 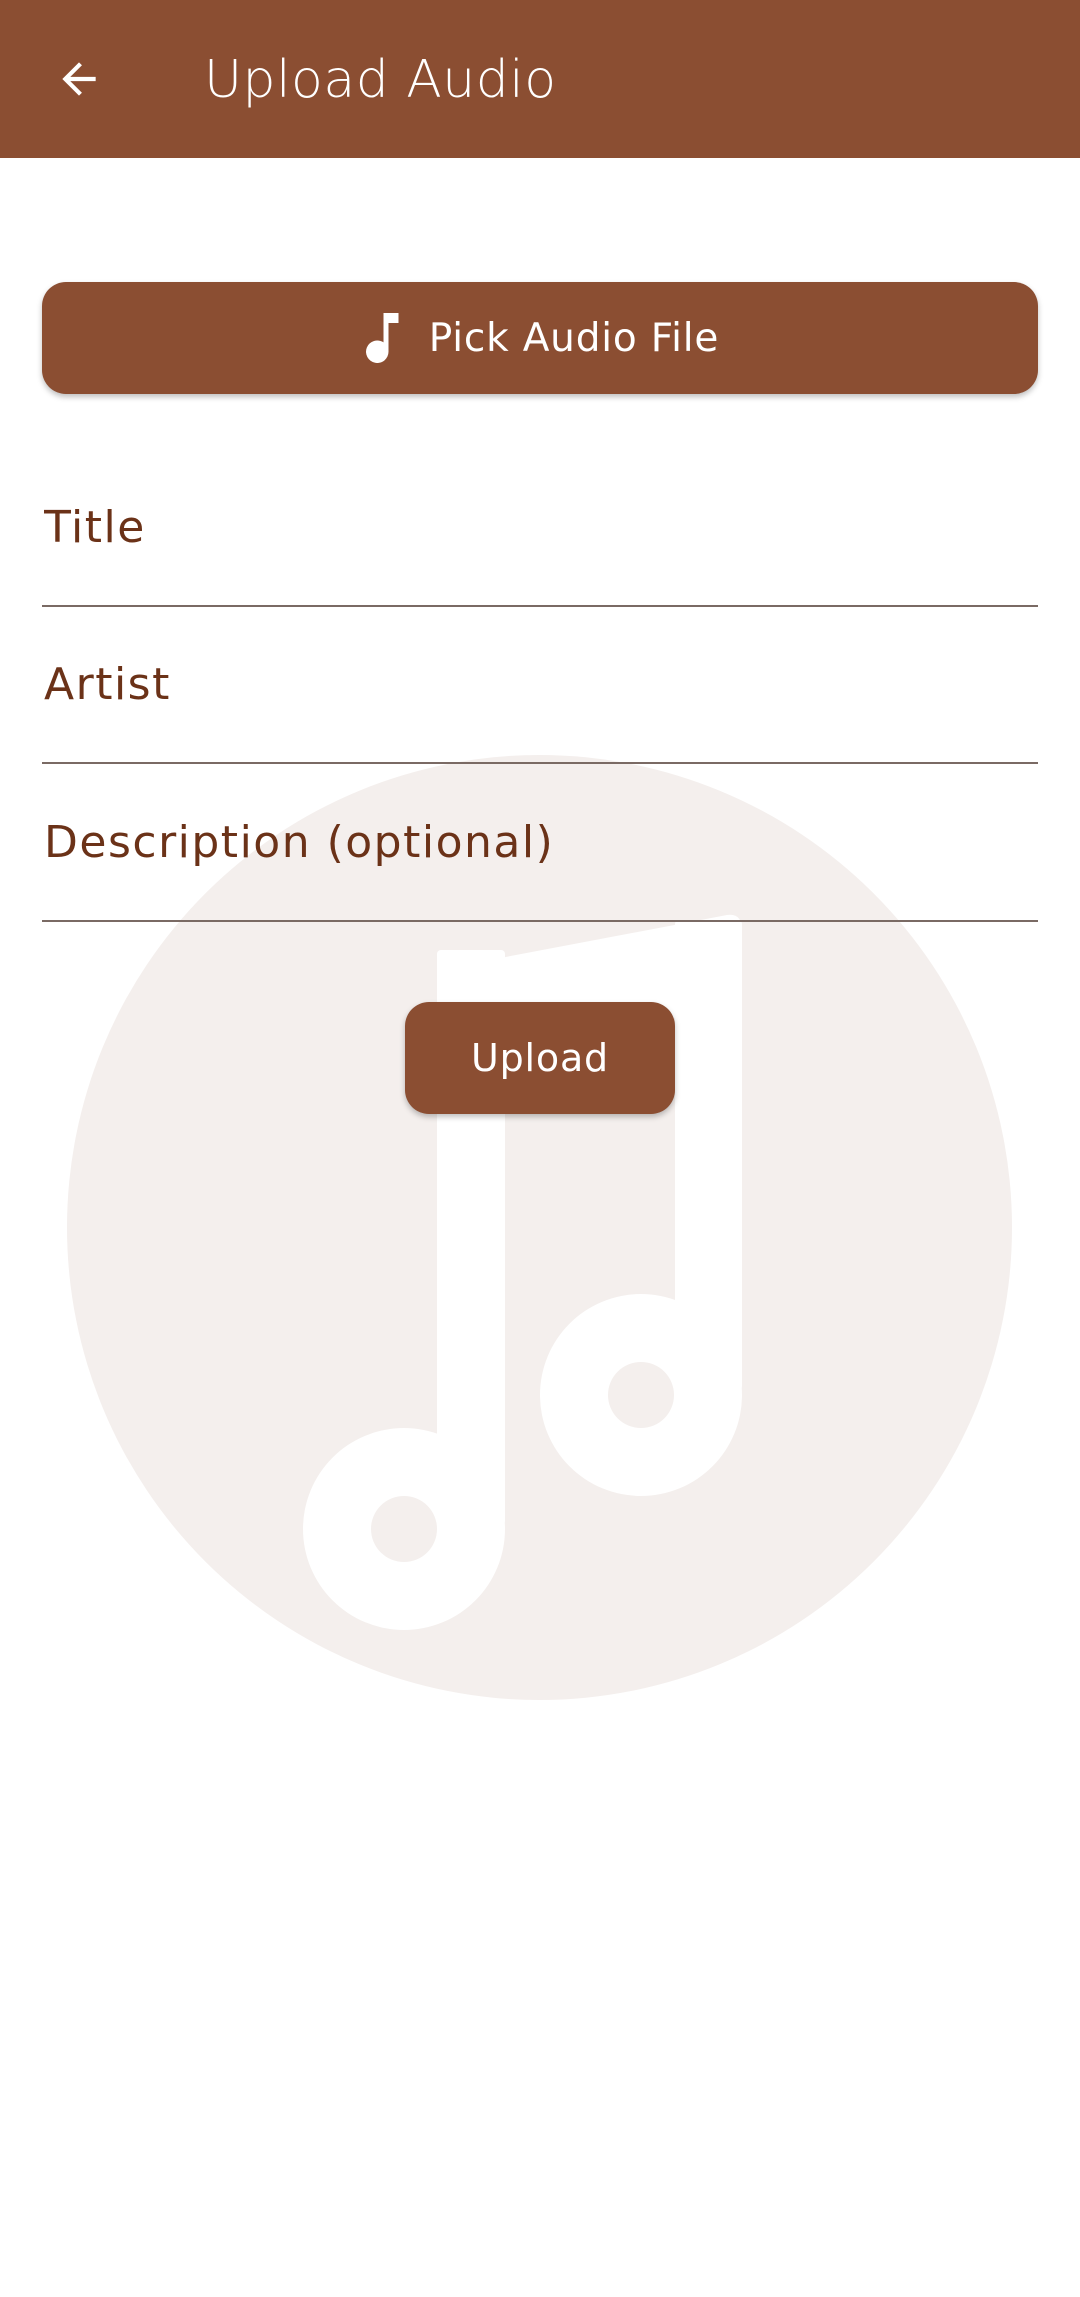 What do you see at coordinates (381, 338) in the screenshot?
I see `music-note-icon` at bounding box center [381, 338].